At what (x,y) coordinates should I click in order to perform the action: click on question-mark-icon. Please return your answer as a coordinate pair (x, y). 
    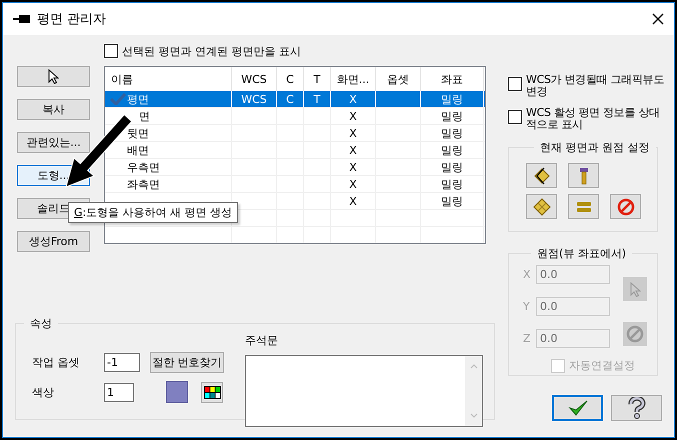
    Looking at the image, I should click on (636, 408).